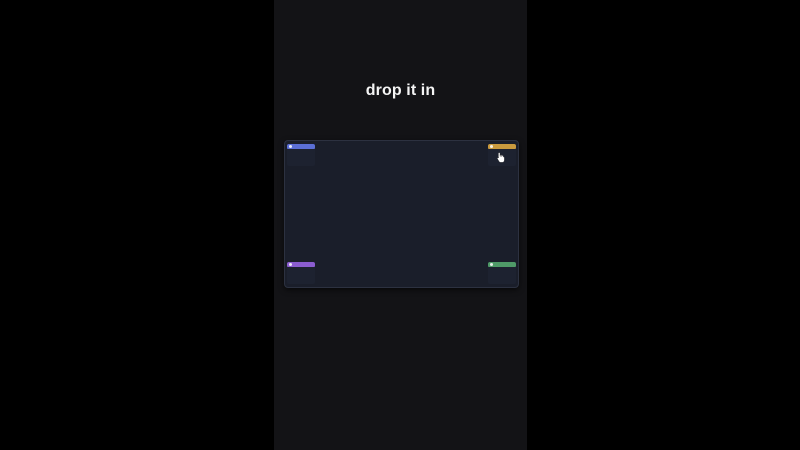  I want to click on hand-pointer-icon, so click(501, 157).